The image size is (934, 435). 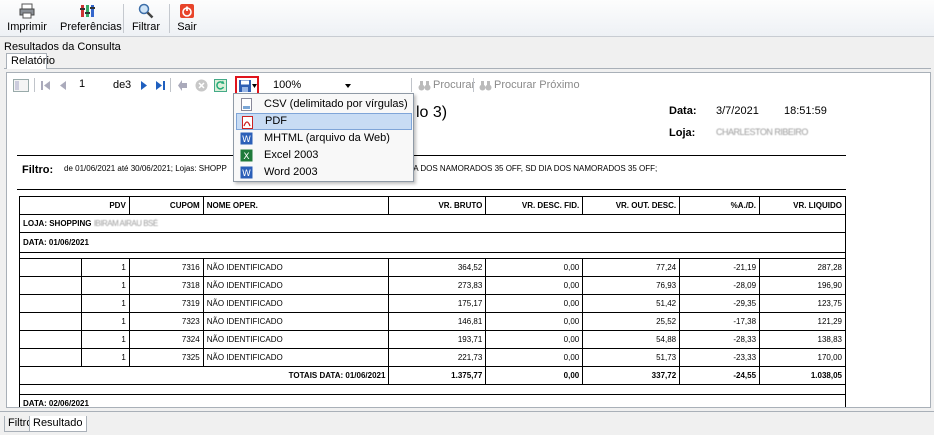 What do you see at coordinates (437, 267) in the screenshot?
I see `bruto-cell: 364,52` at bounding box center [437, 267].